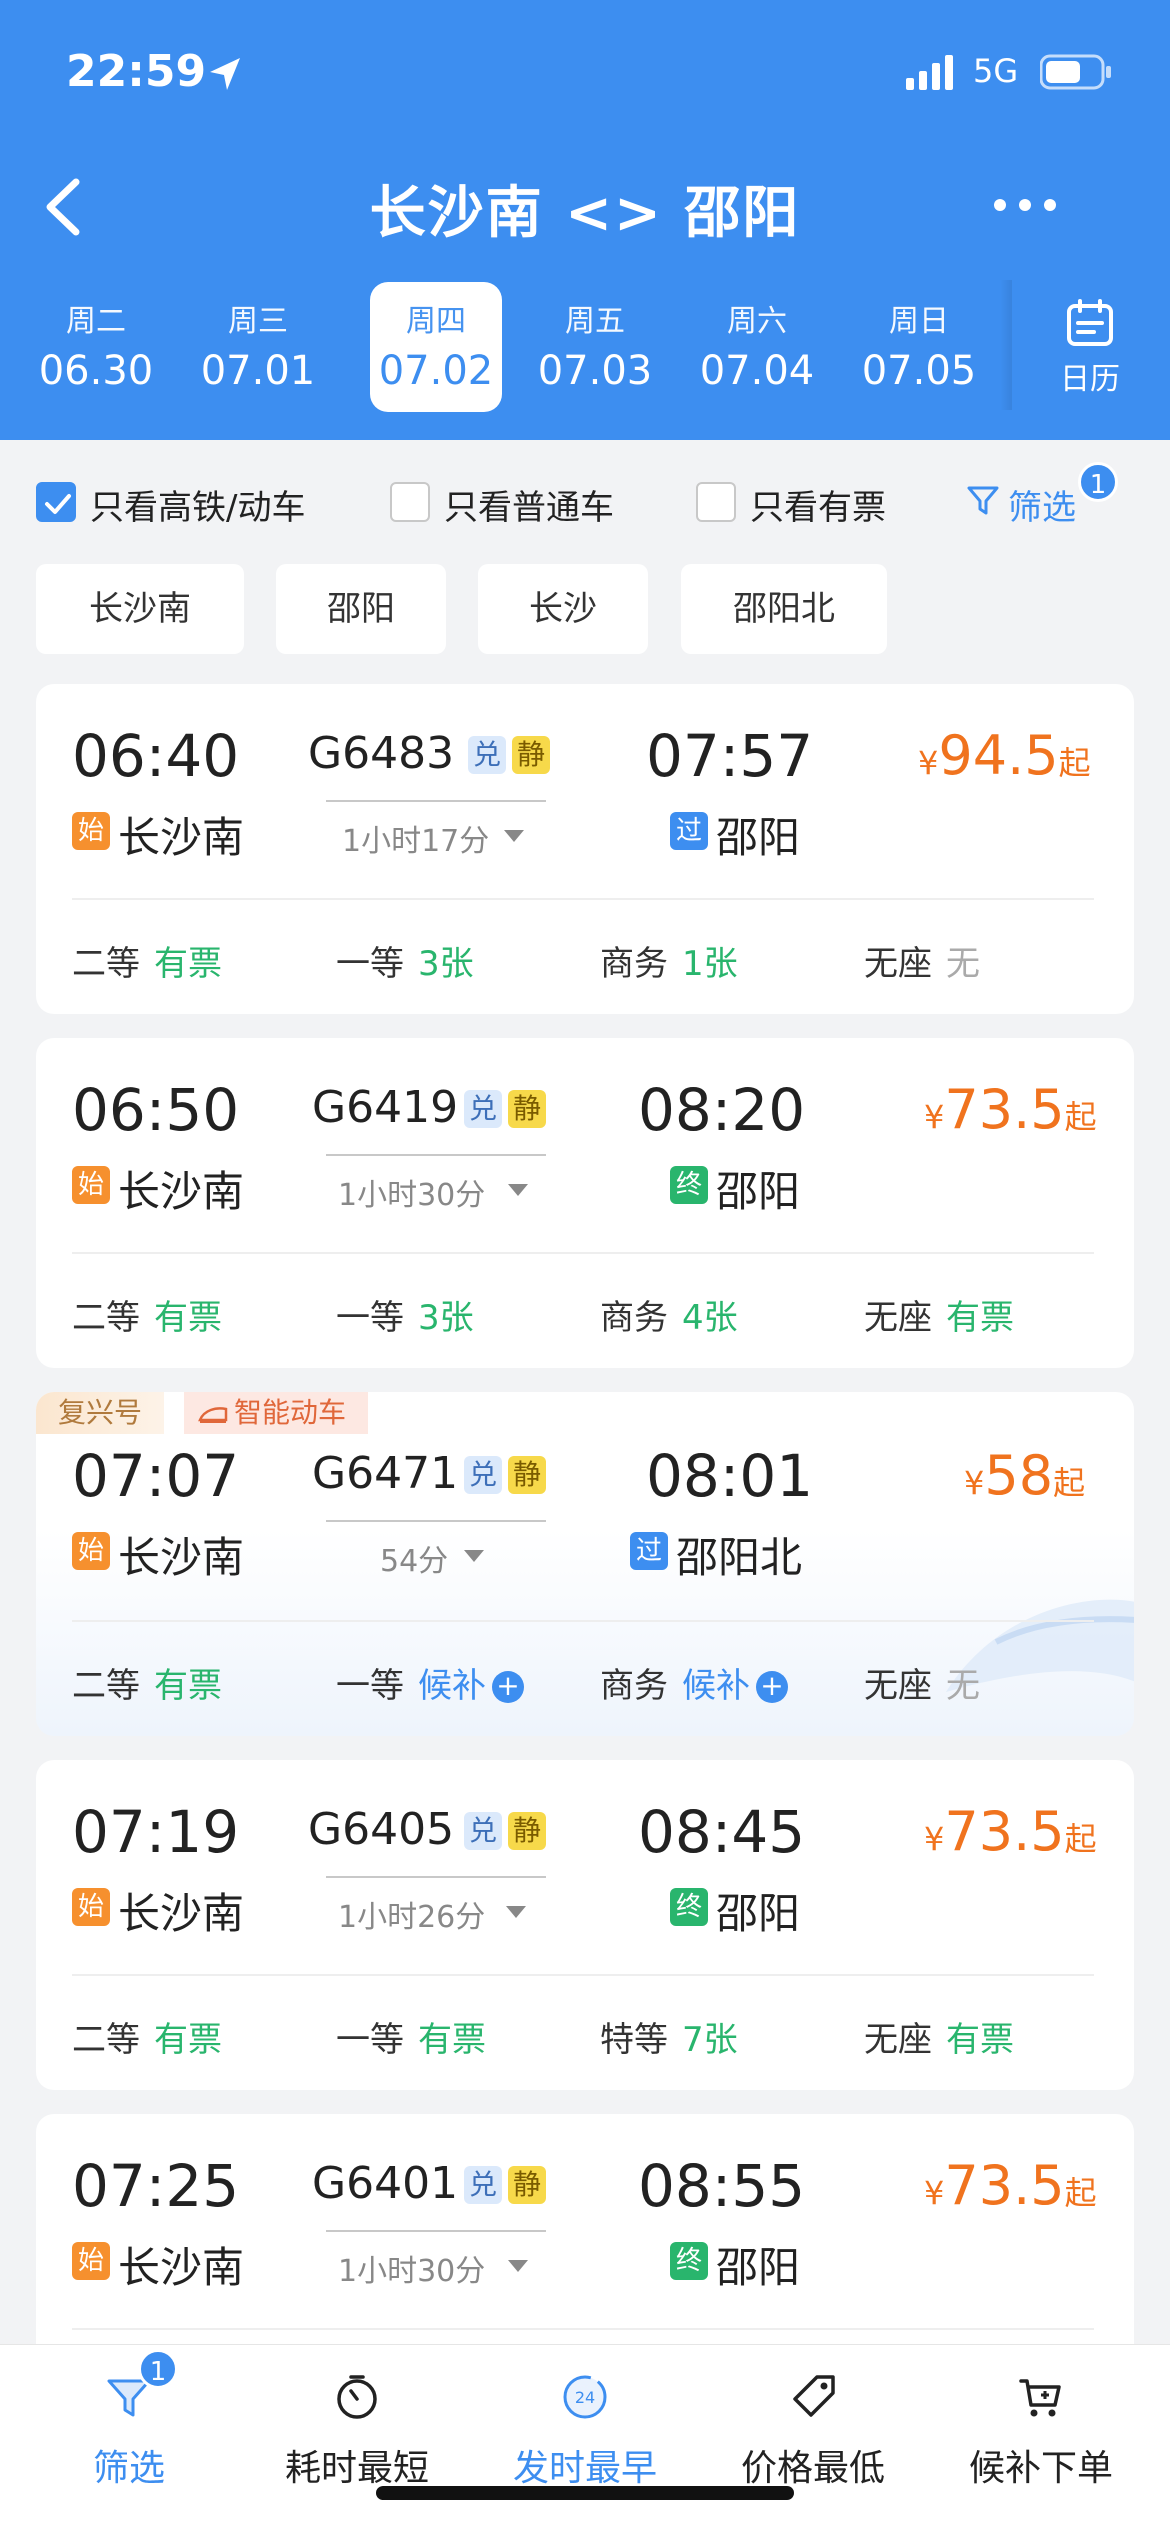 The image size is (1170, 2532). I want to click on date-tab-0705: 周日 07.05, so click(919, 347).